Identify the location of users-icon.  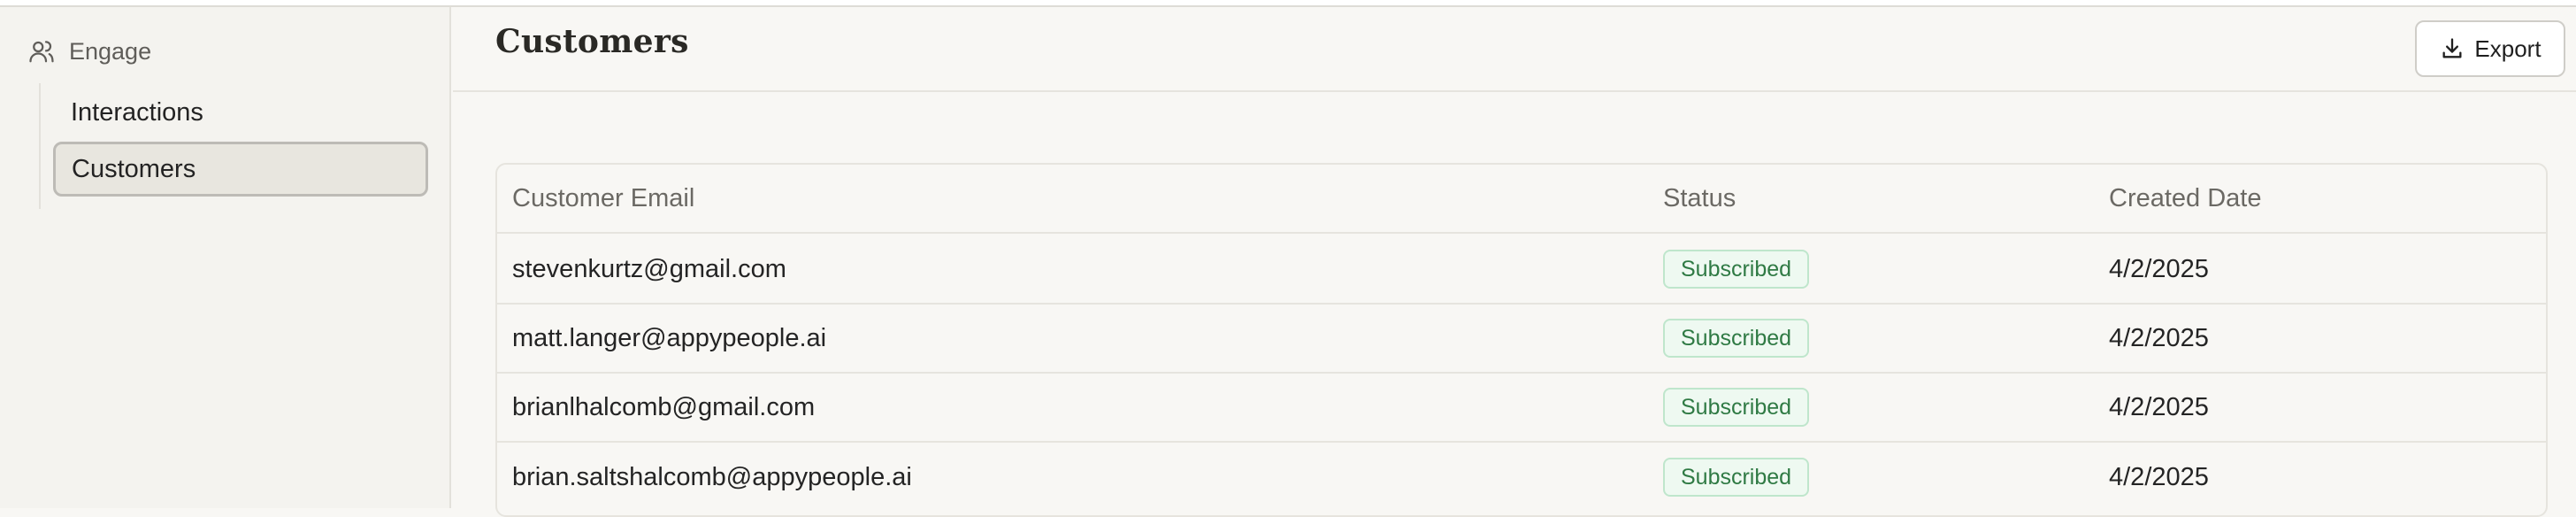
(42, 51).